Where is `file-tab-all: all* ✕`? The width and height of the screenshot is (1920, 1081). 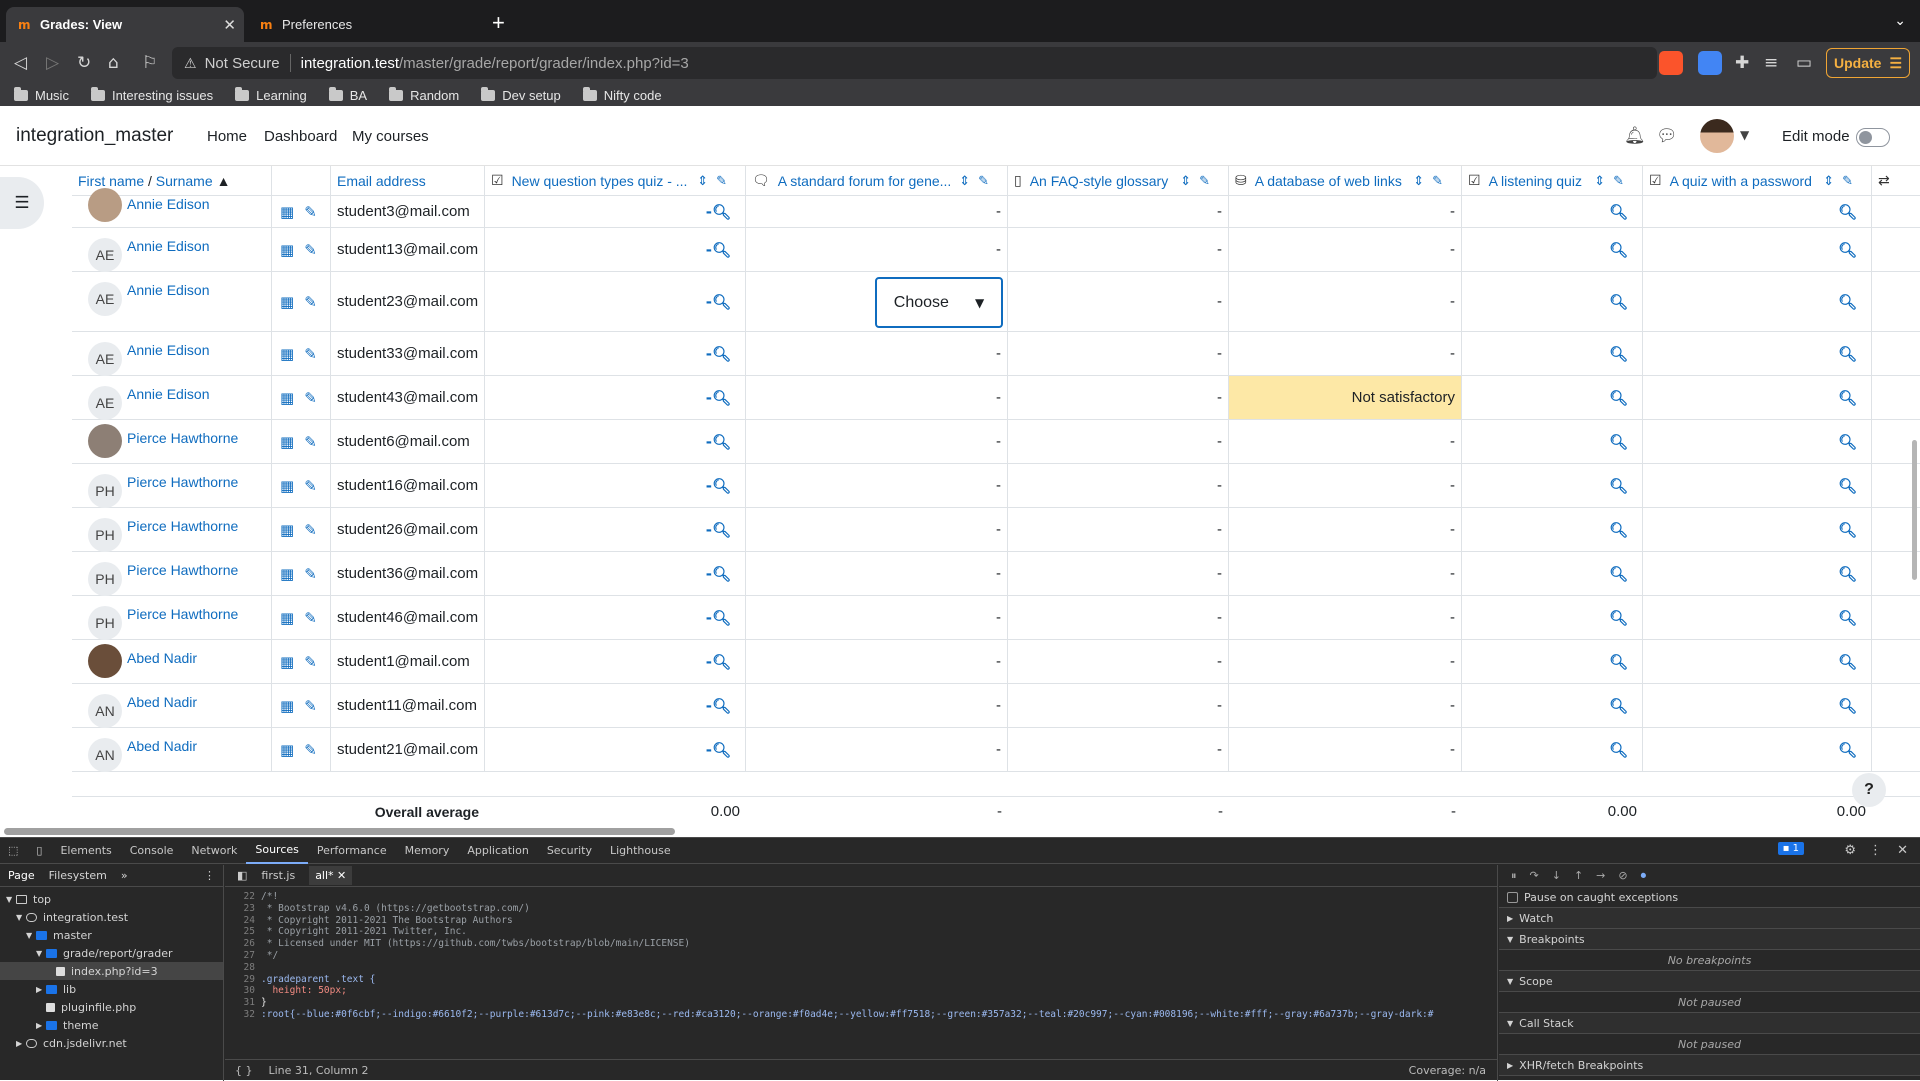 file-tab-all: all* ✕ is located at coordinates (331, 875).